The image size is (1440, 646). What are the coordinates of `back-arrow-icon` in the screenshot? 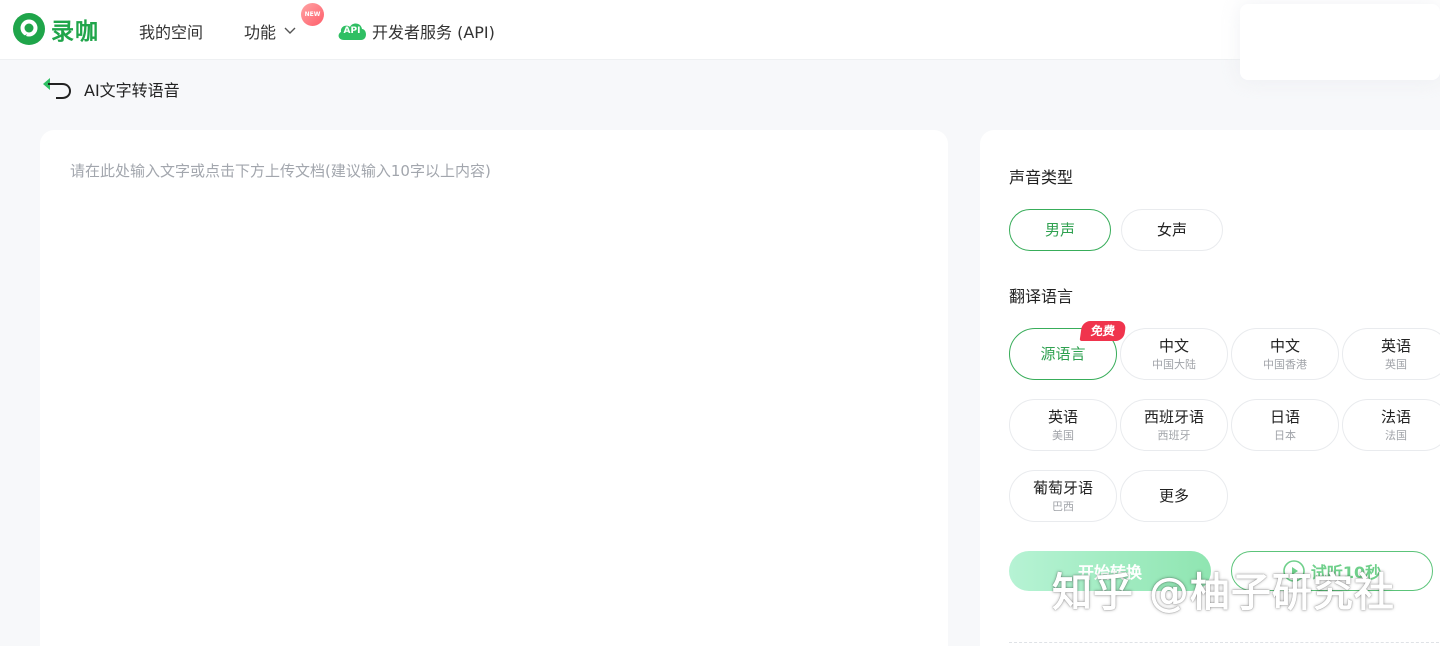 It's located at (57, 89).